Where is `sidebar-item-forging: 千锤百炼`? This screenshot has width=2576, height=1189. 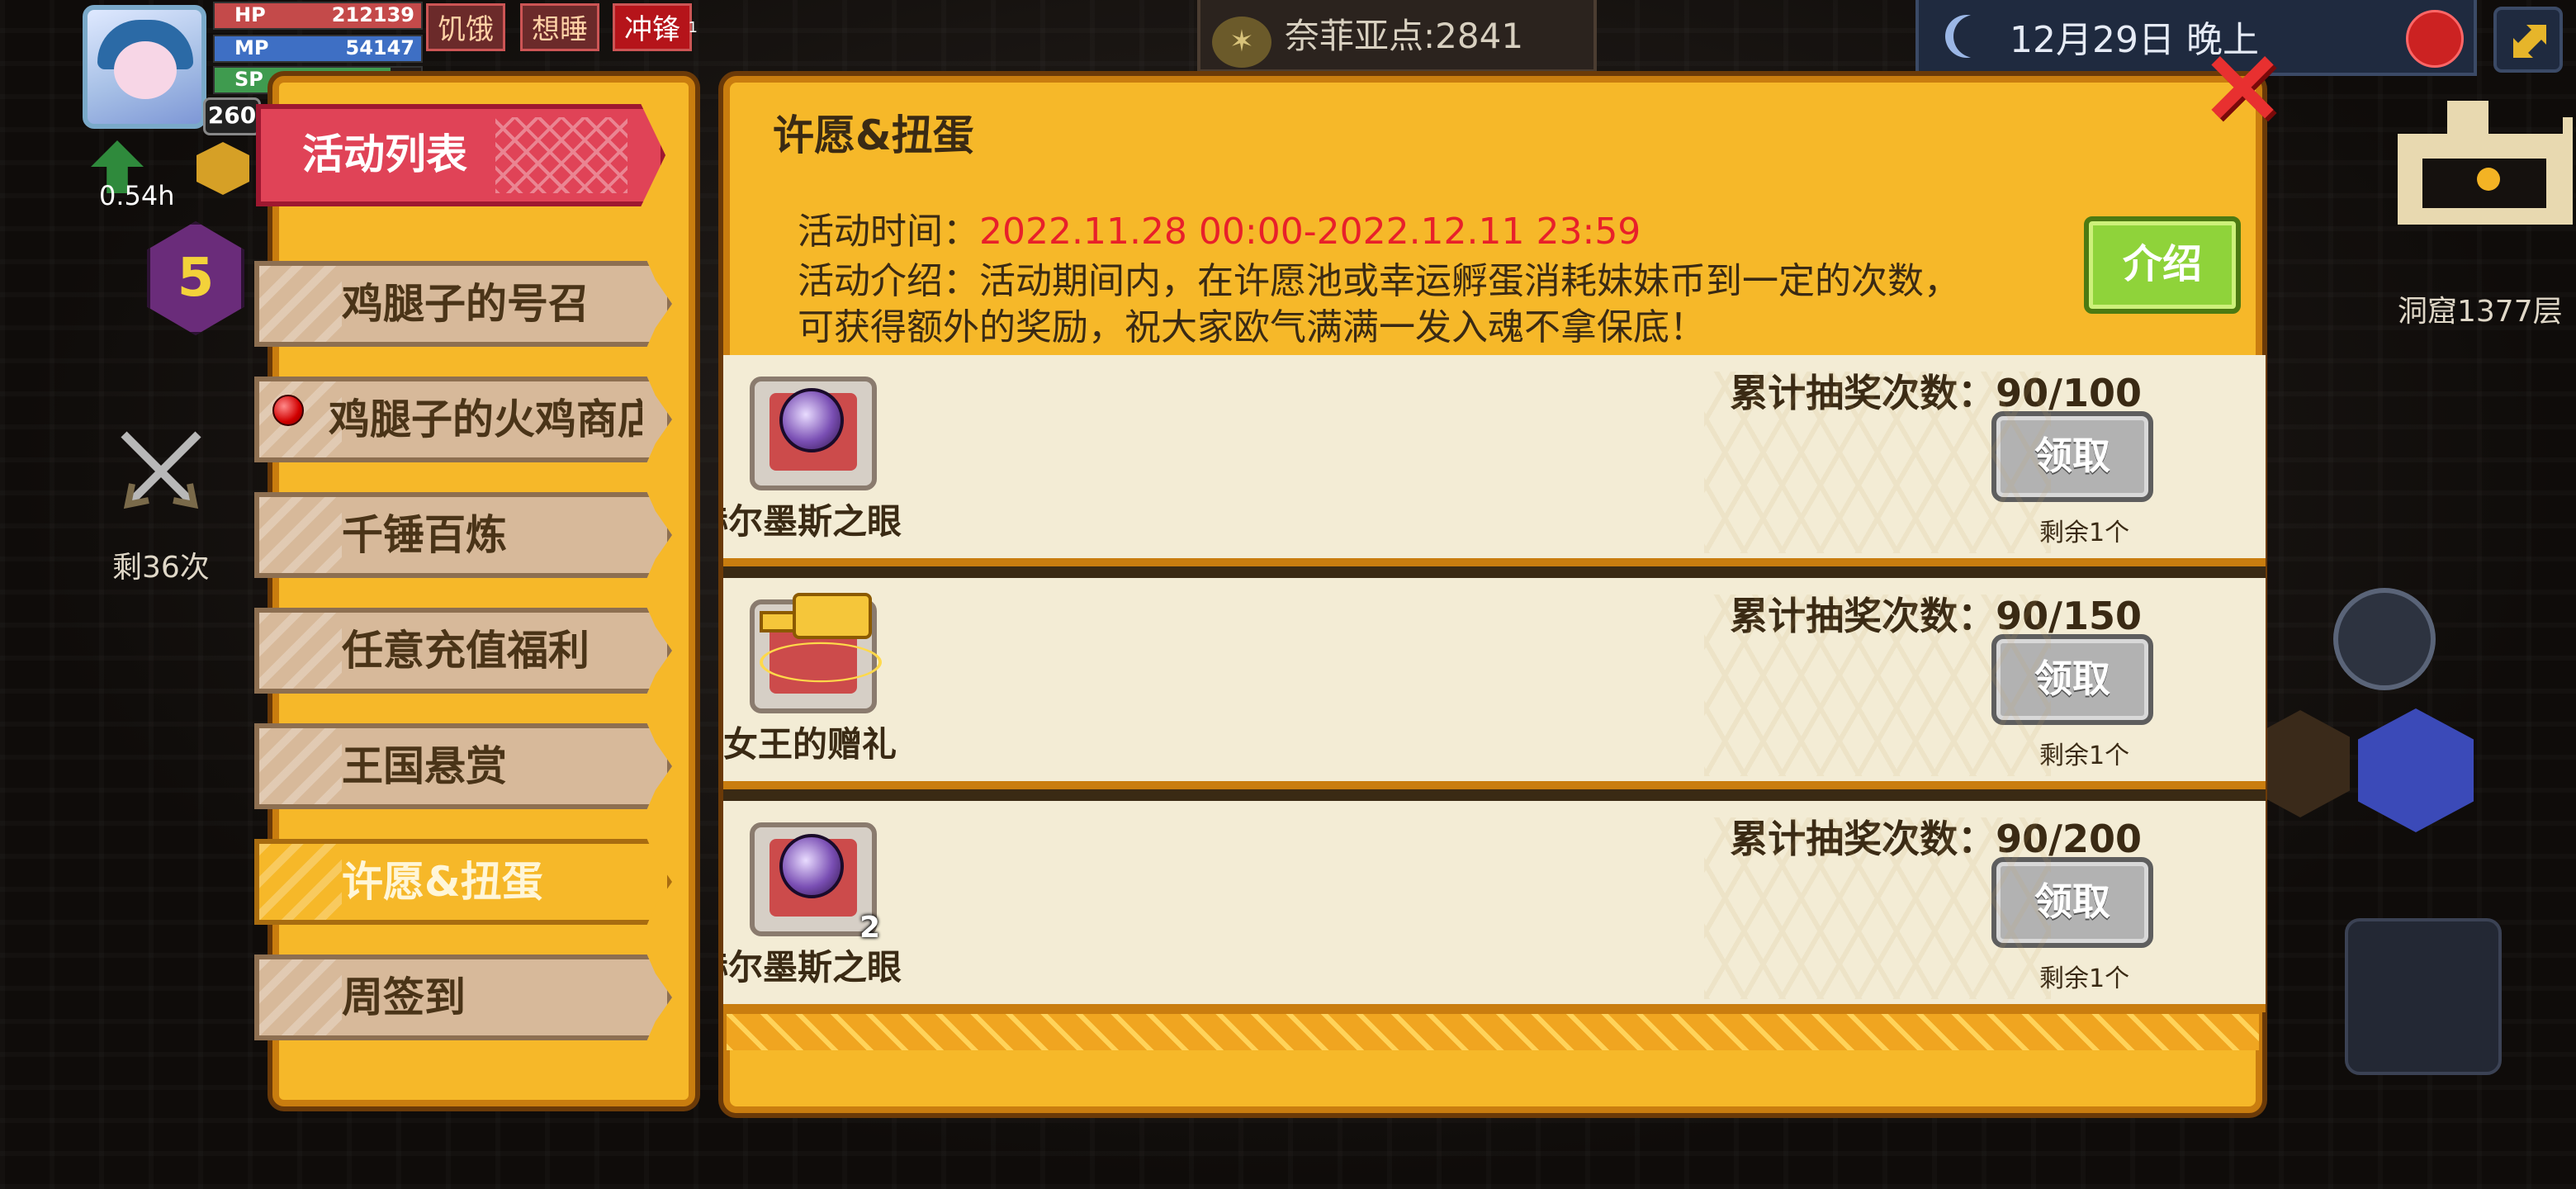
sidebar-item-forging: 千锤百炼 is located at coordinates (463, 535).